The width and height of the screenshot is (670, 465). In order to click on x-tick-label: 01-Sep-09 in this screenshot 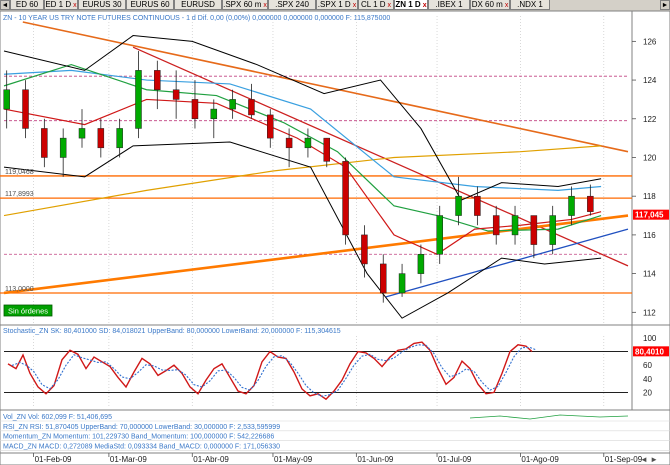, I will do `click(624, 459)`.